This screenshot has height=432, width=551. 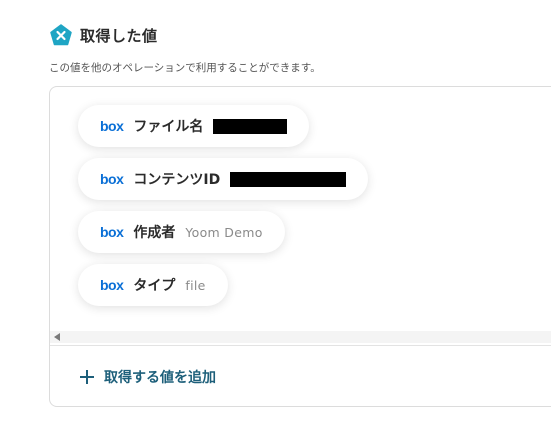 What do you see at coordinates (87, 377) in the screenshot?
I see `plus-icon` at bounding box center [87, 377].